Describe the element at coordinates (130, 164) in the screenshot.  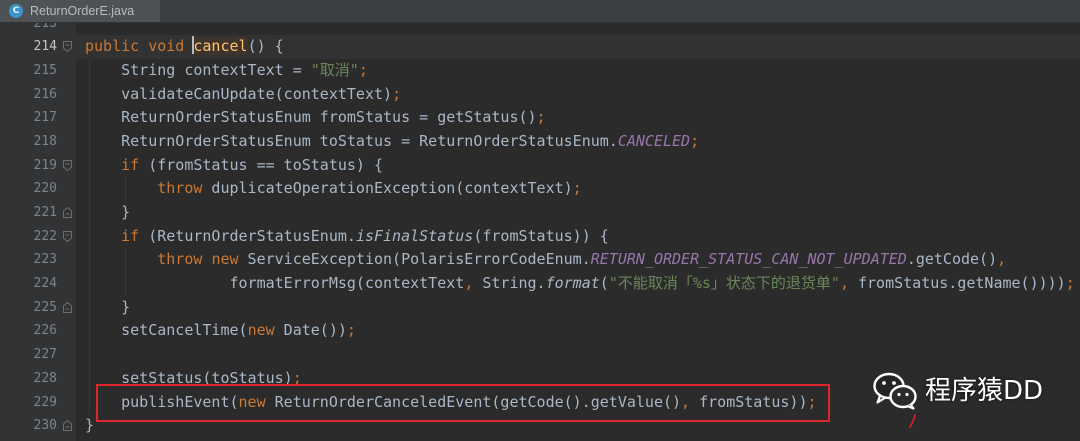
I see `keyword-token: if` at that location.